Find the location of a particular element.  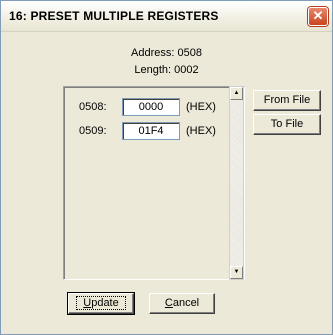

scroll-down-button: ▼ is located at coordinates (236, 272).